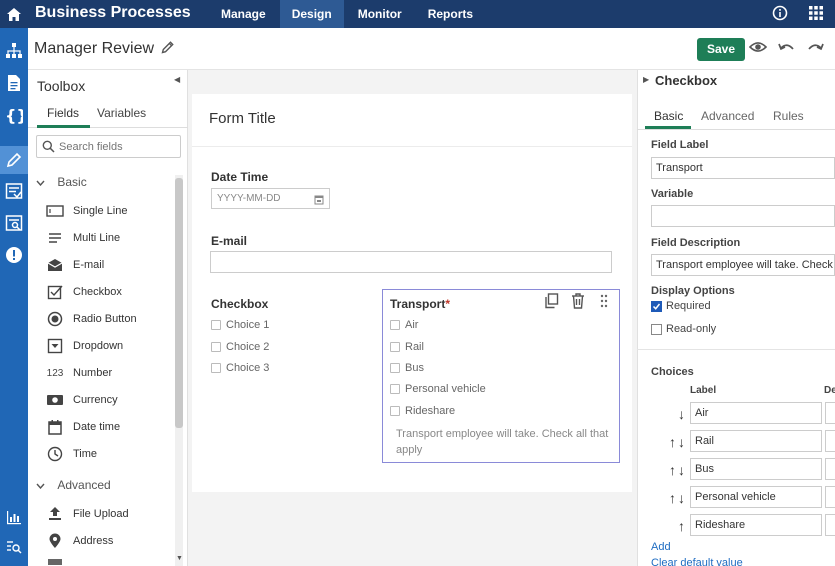 This screenshot has height=566, width=835. What do you see at coordinates (111, 454) in the screenshot?
I see `field-time: Time` at bounding box center [111, 454].